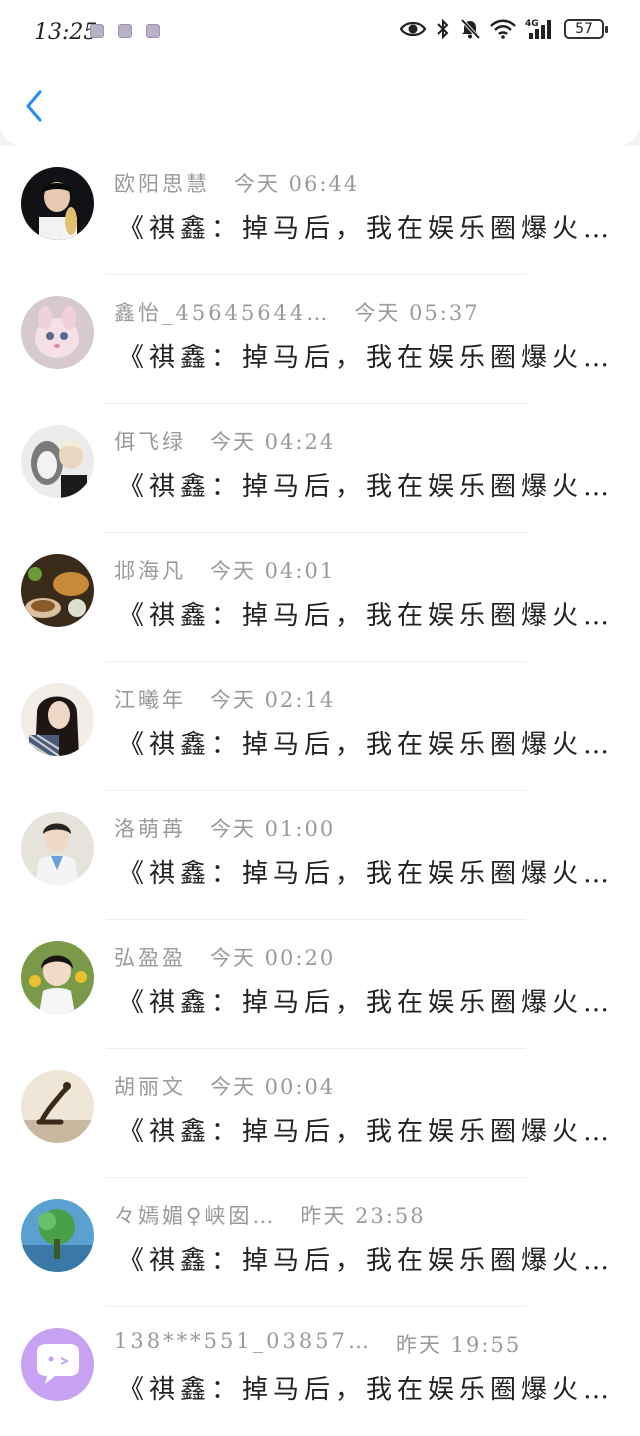 This screenshot has height=1436, width=640. I want to click on message-meta: 弘盈盈 今天 00:20, so click(224, 957).